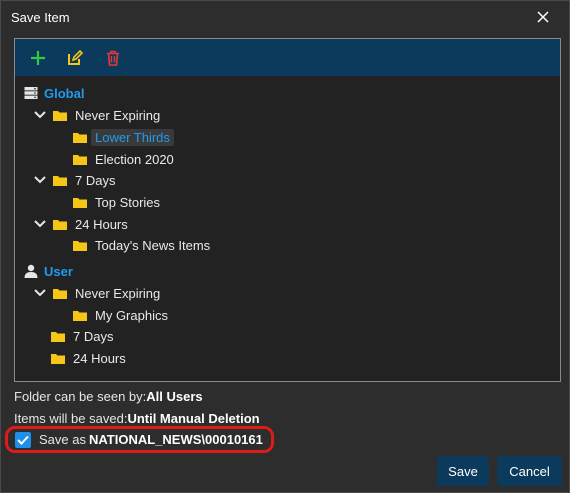 The image size is (570, 493). I want to click on visibility-value: All Users, so click(174, 396).